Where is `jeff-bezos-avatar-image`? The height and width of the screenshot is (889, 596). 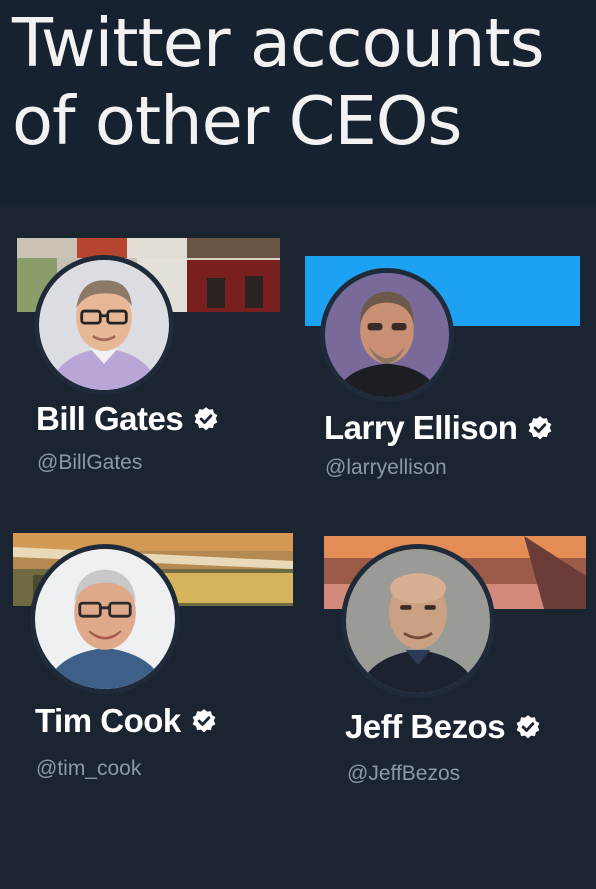
jeff-bezos-avatar-image is located at coordinates (418, 621).